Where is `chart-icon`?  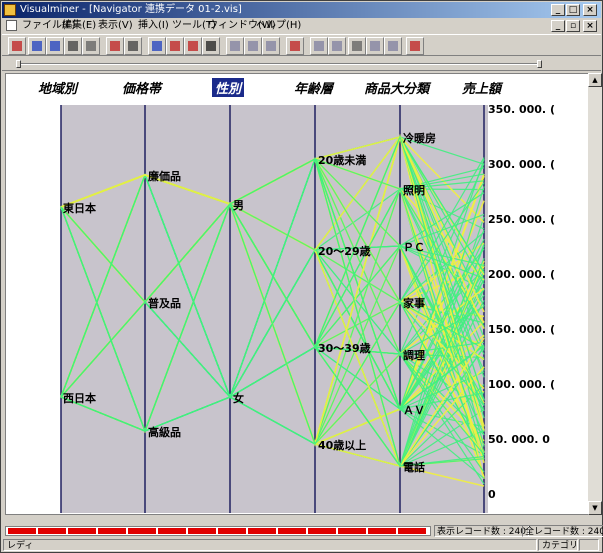 chart-icon is located at coordinates (115, 46).